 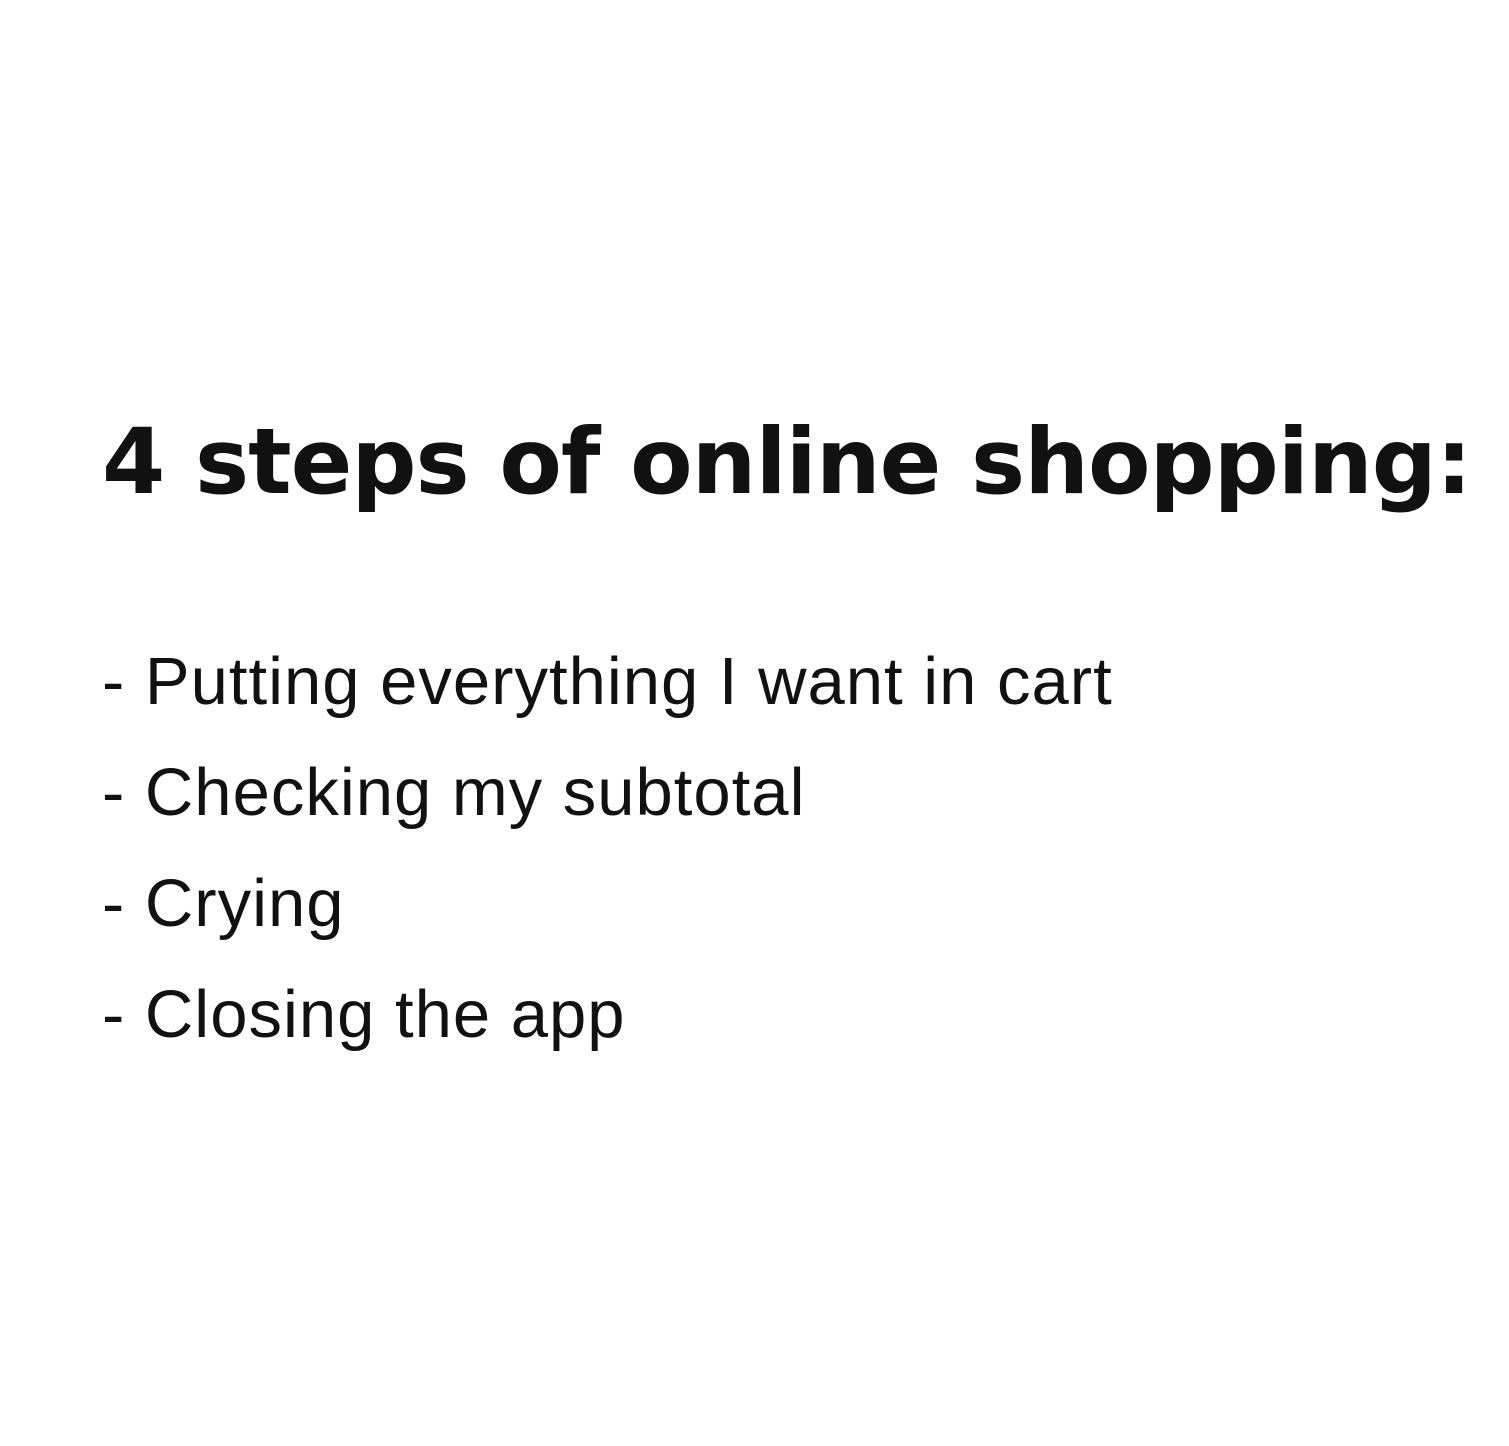 I want to click on step-item: - Closing the app, so click(x=364, y=1014).